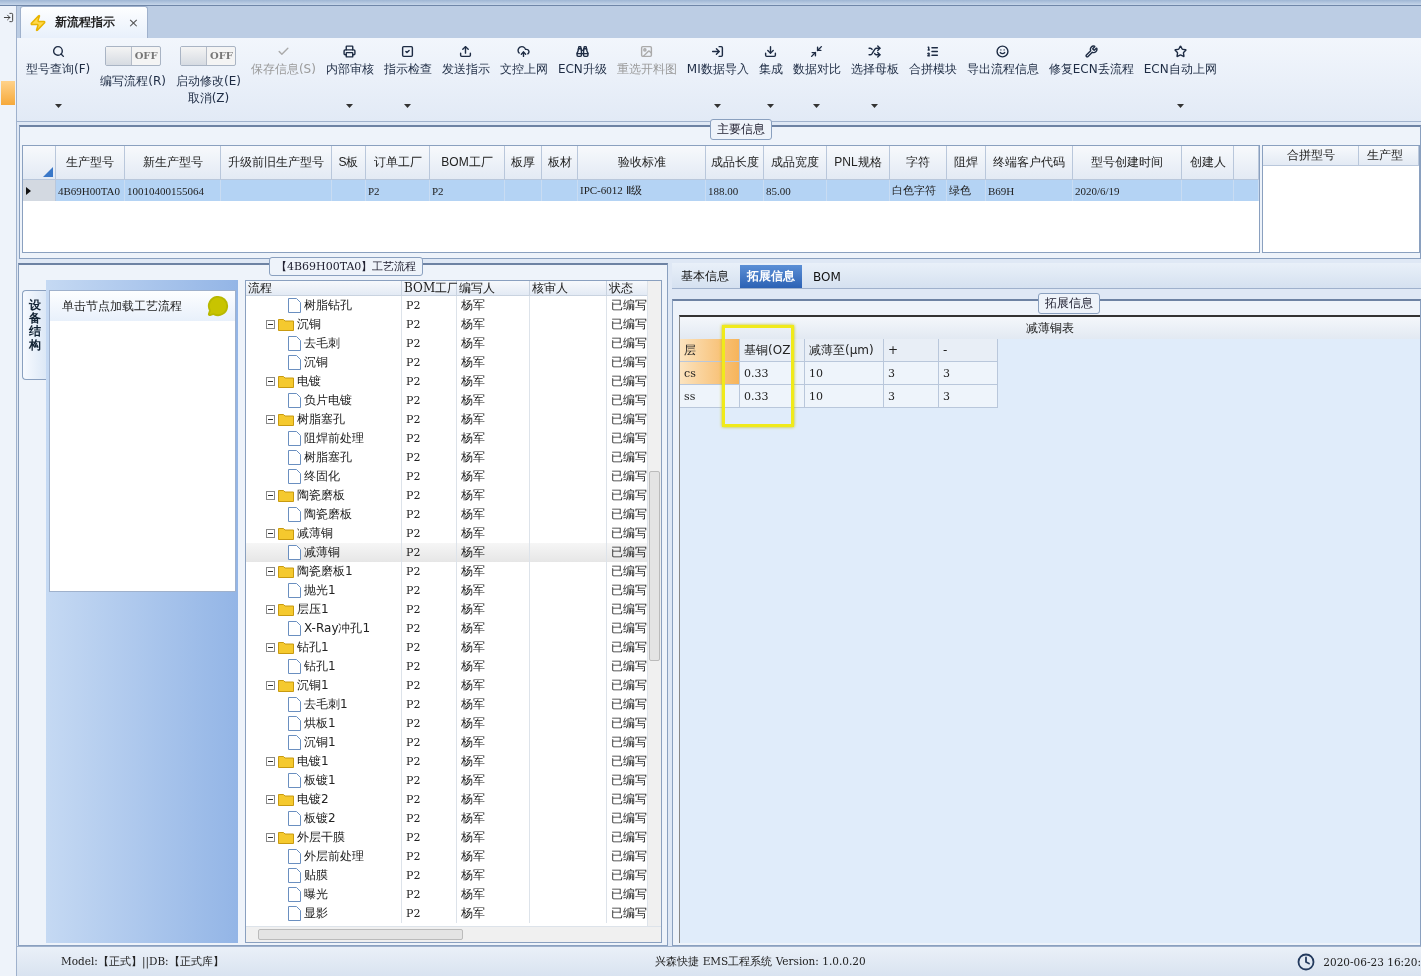 Image resolution: width=1421 pixels, height=976 pixels. I want to click on process-step: 去毛刺1, so click(326, 704).